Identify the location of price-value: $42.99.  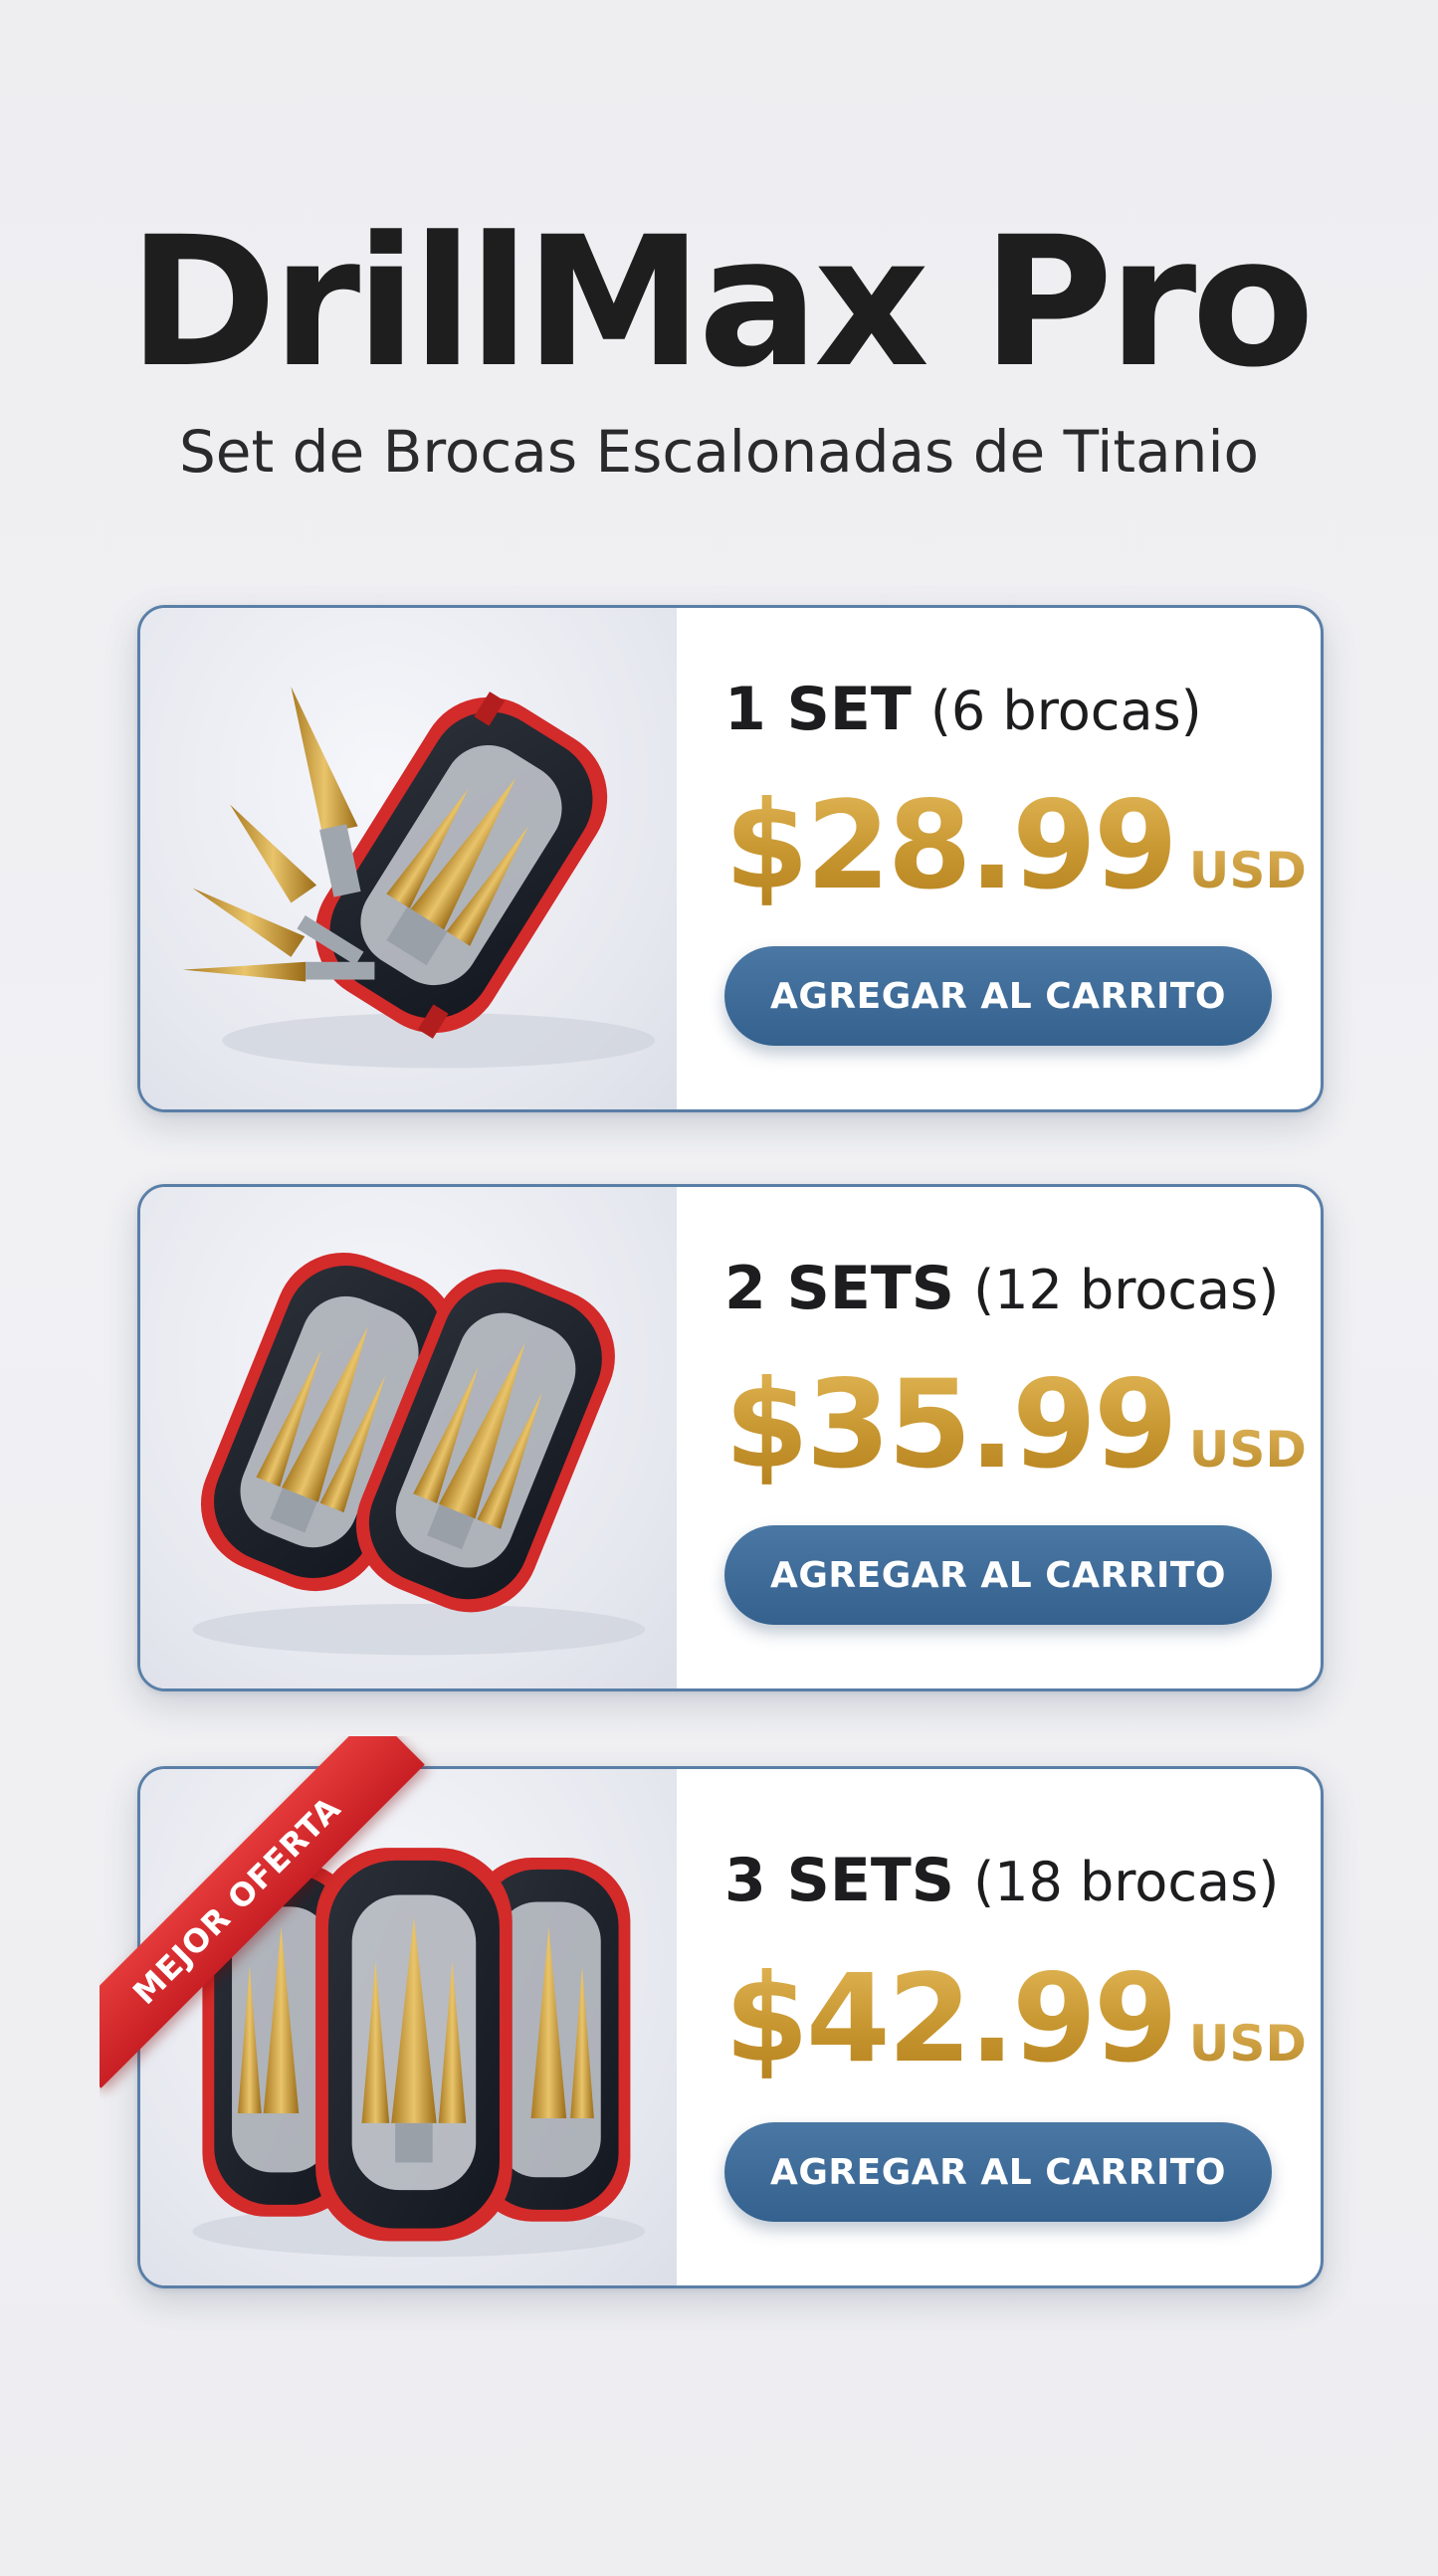
(951, 2018).